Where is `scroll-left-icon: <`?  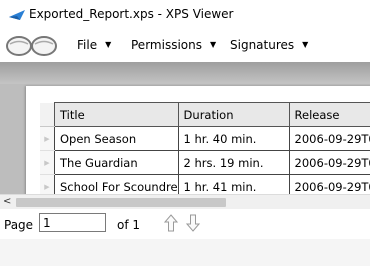 scroll-left-icon: < is located at coordinates (7, 201).